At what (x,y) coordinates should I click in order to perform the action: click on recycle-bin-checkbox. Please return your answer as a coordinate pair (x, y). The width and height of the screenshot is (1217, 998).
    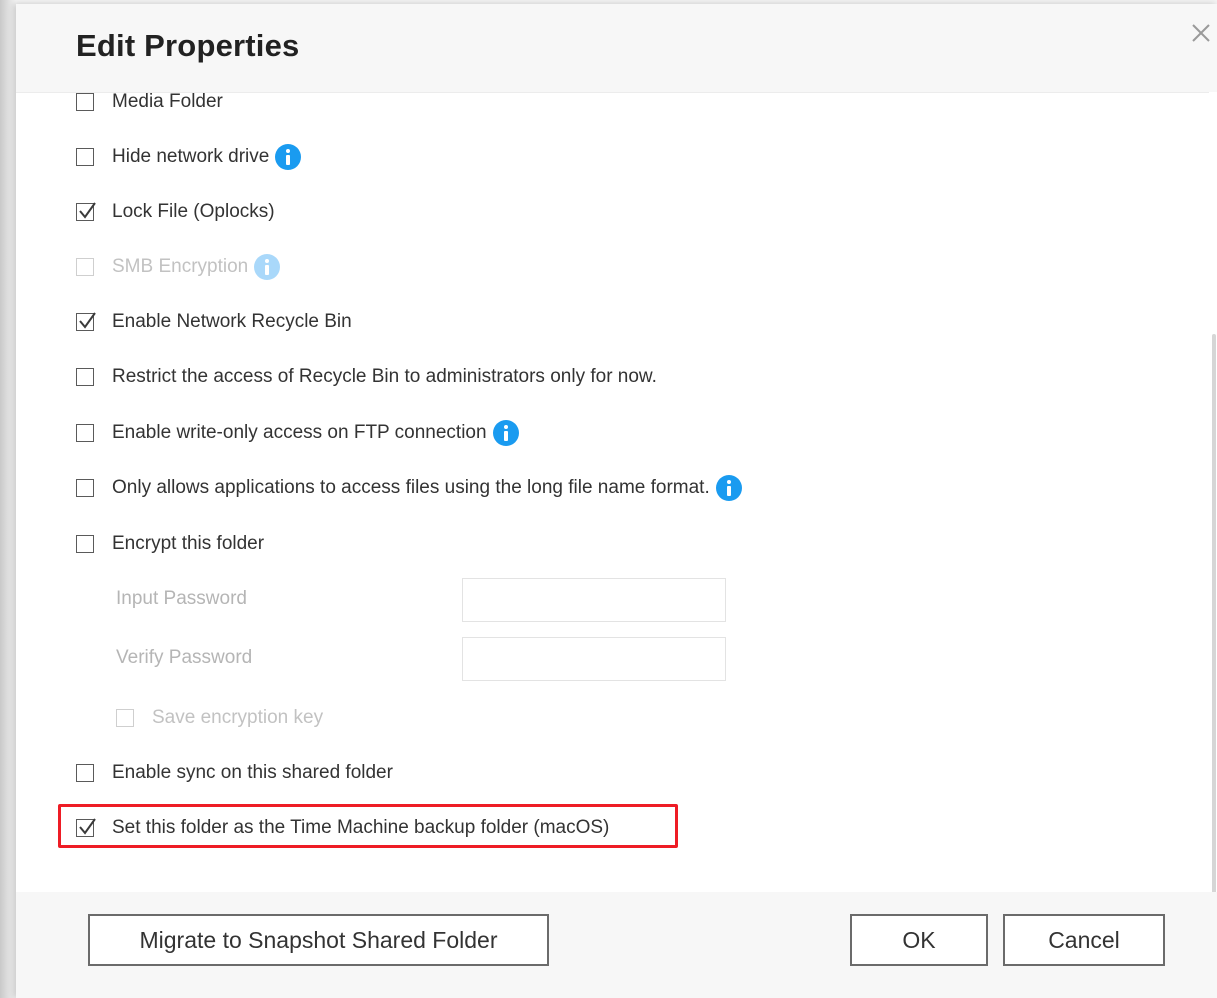
    Looking at the image, I should click on (86, 321).